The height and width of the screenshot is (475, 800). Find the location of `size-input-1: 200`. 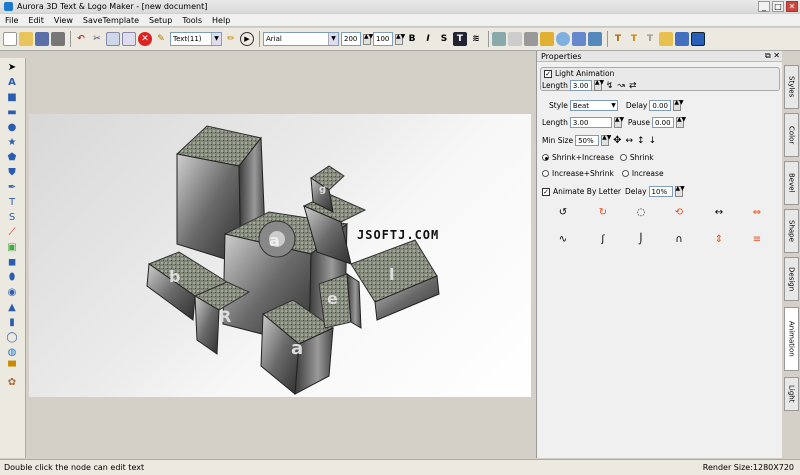

size-input-1: 200 is located at coordinates (351, 39).